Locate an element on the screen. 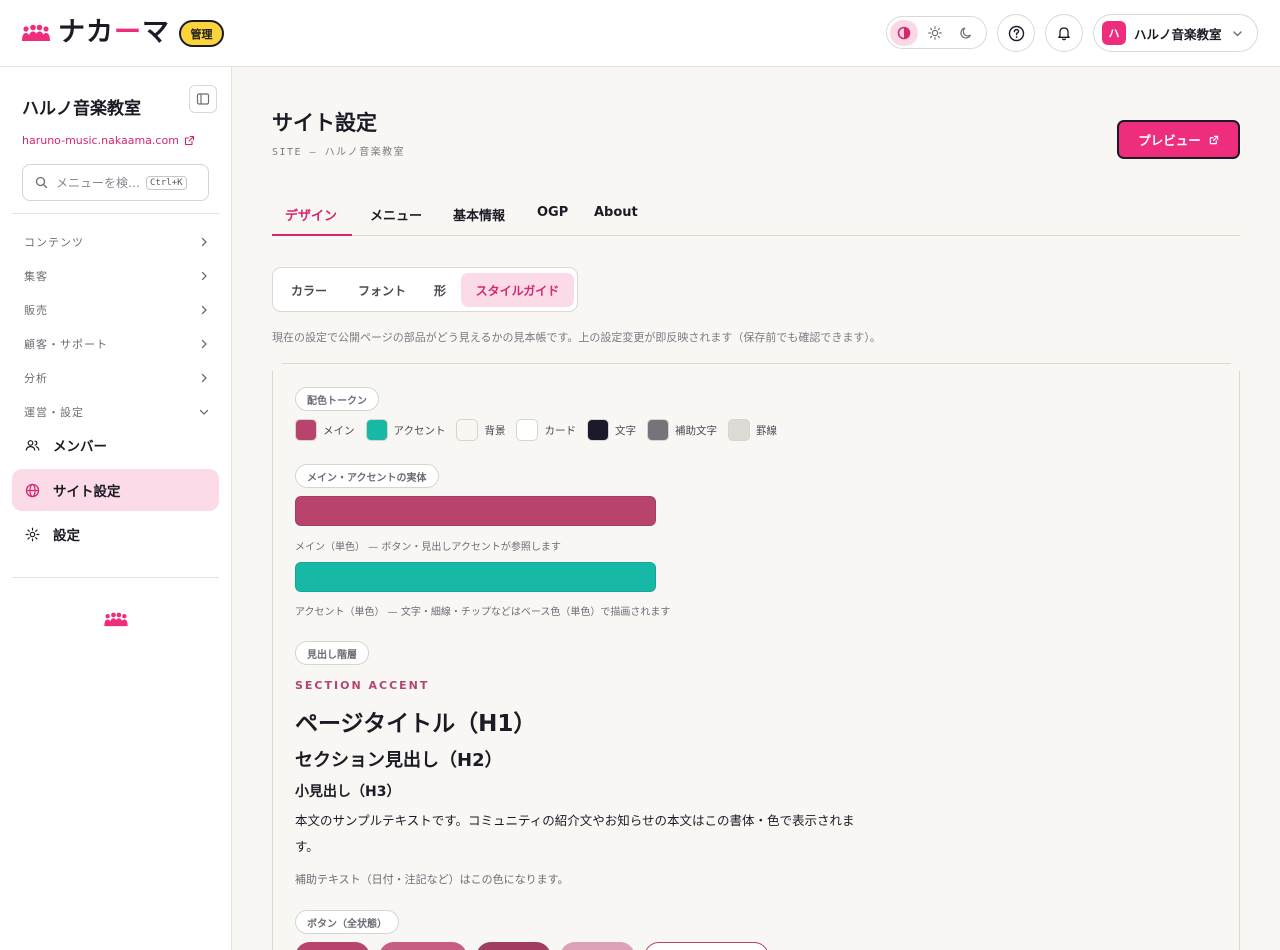  sidebar-item-site-settings: サイト設定 is located at coordinates (115, 490).